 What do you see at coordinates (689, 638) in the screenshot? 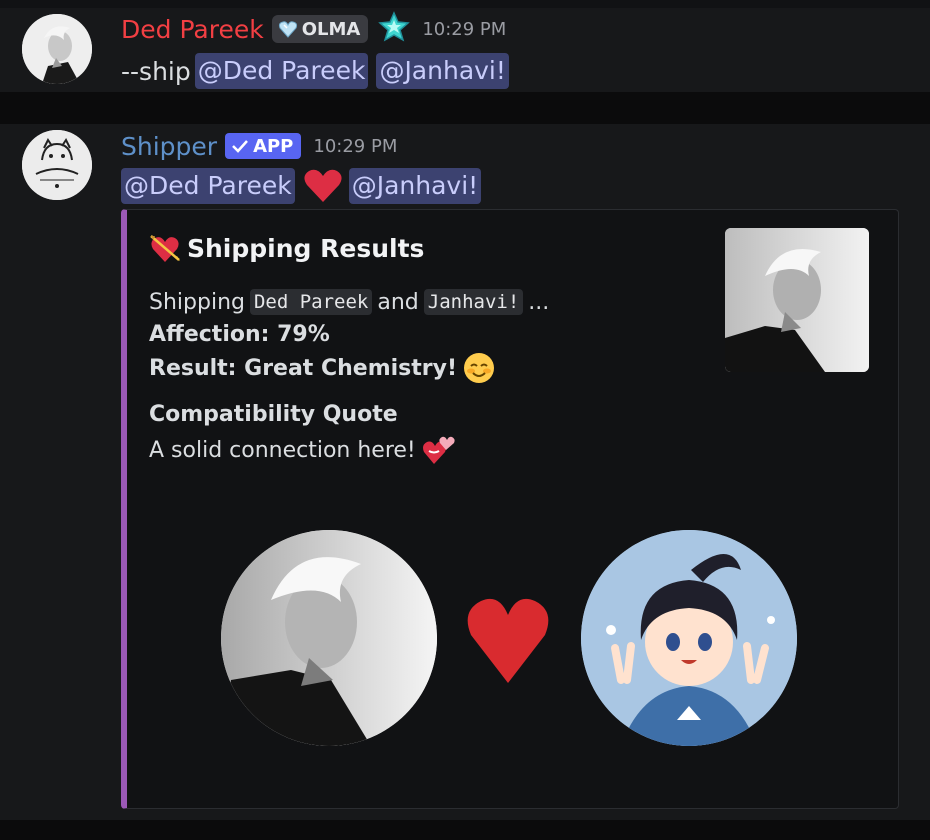
I see `user-b-avatar` at bounding box center [689, 638].